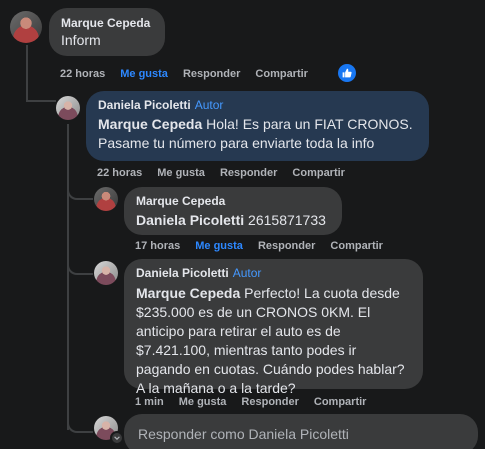  What do you see at coordinates (117, 438) in the screenshot?
I see `chevron-down-icon` at bounding box center [117, 438].